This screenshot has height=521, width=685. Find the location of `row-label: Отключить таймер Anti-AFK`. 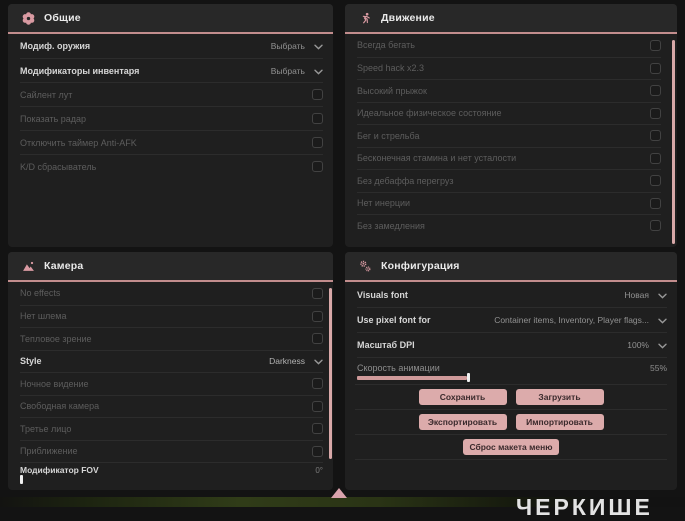

row-label: Отключить таймер Anti-AFK is located at coordinates (78, 142).